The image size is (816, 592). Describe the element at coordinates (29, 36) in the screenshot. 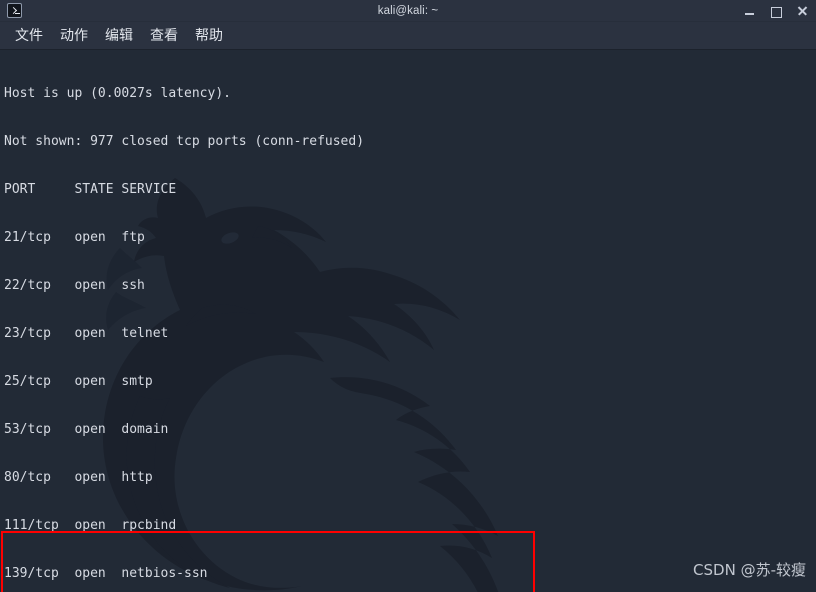

I see `menu-item-file: 文件` at that location.